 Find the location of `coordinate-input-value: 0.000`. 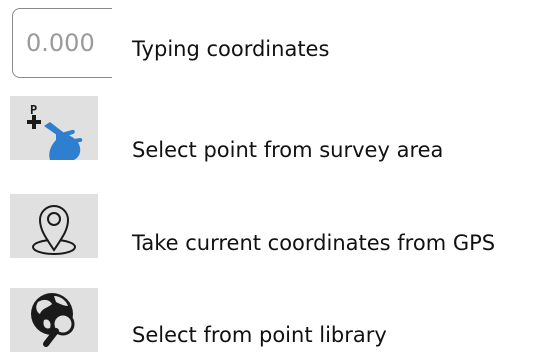

coordinate-input-value: 0.000 is located at coordinates (60, 43).